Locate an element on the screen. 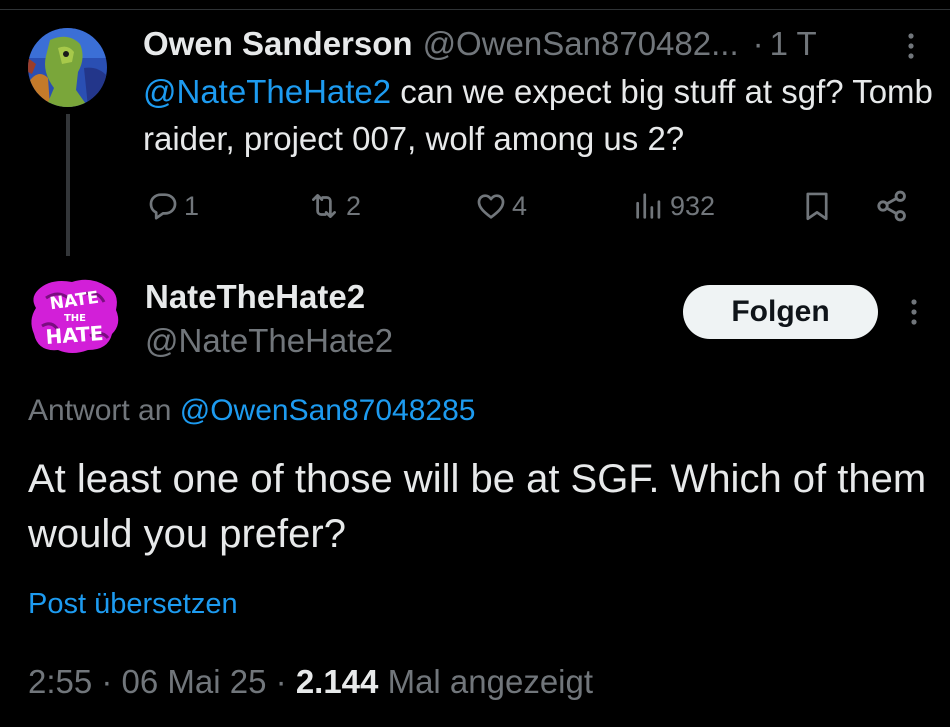  reply-count: 1 is located at coordinates (192, 205).